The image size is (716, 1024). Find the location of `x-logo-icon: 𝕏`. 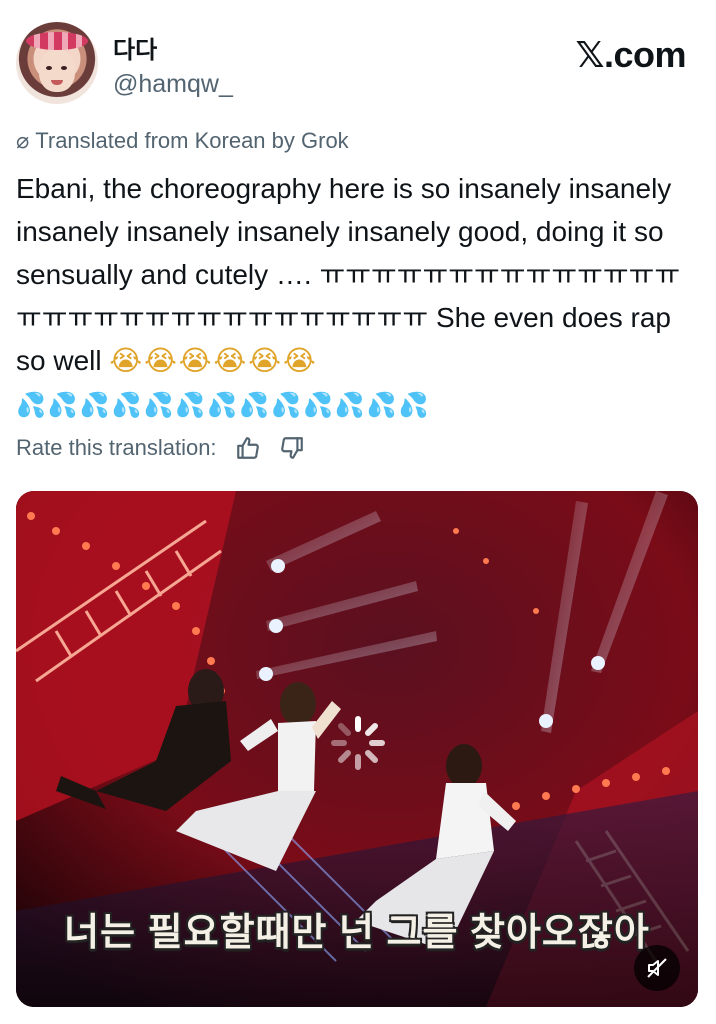

x-logo-icon: 𝕏 is located at coordinates (589, 55).